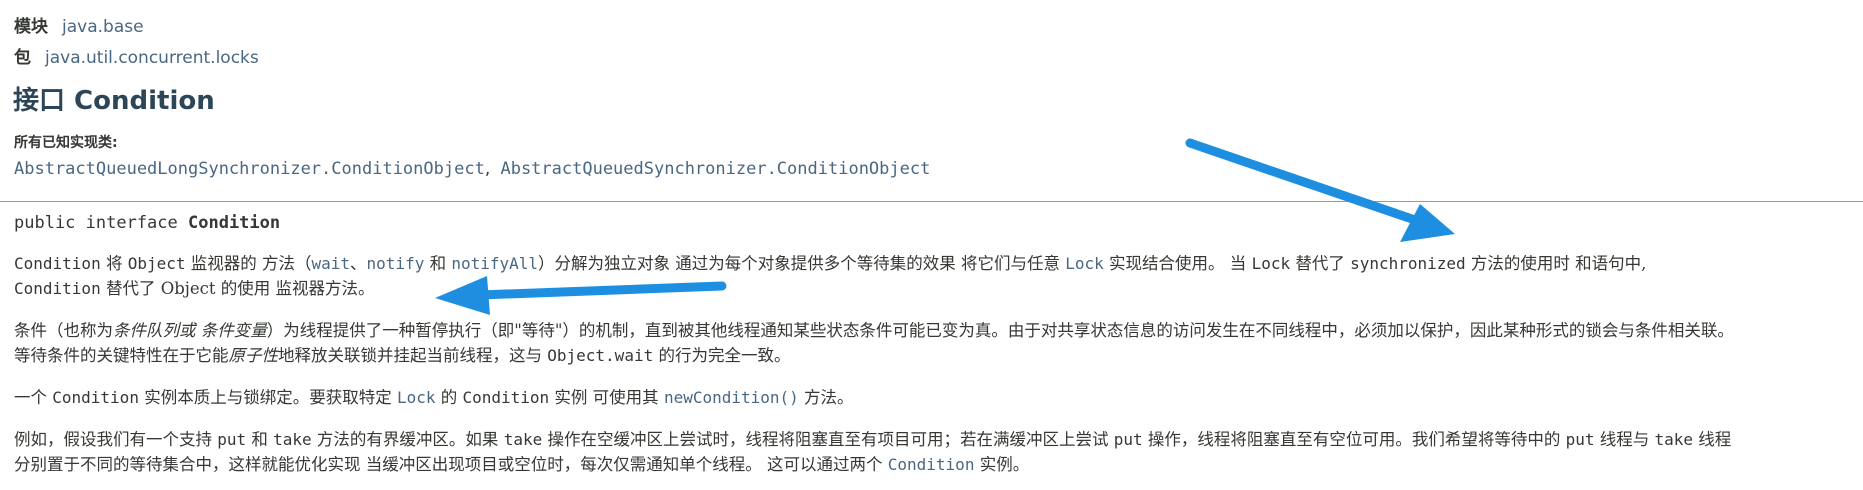 The image size is (1863, 490). Describe the element at coordinates (722, 355) in the screenshot. I see `text: 的行为完全一致。` at that location.